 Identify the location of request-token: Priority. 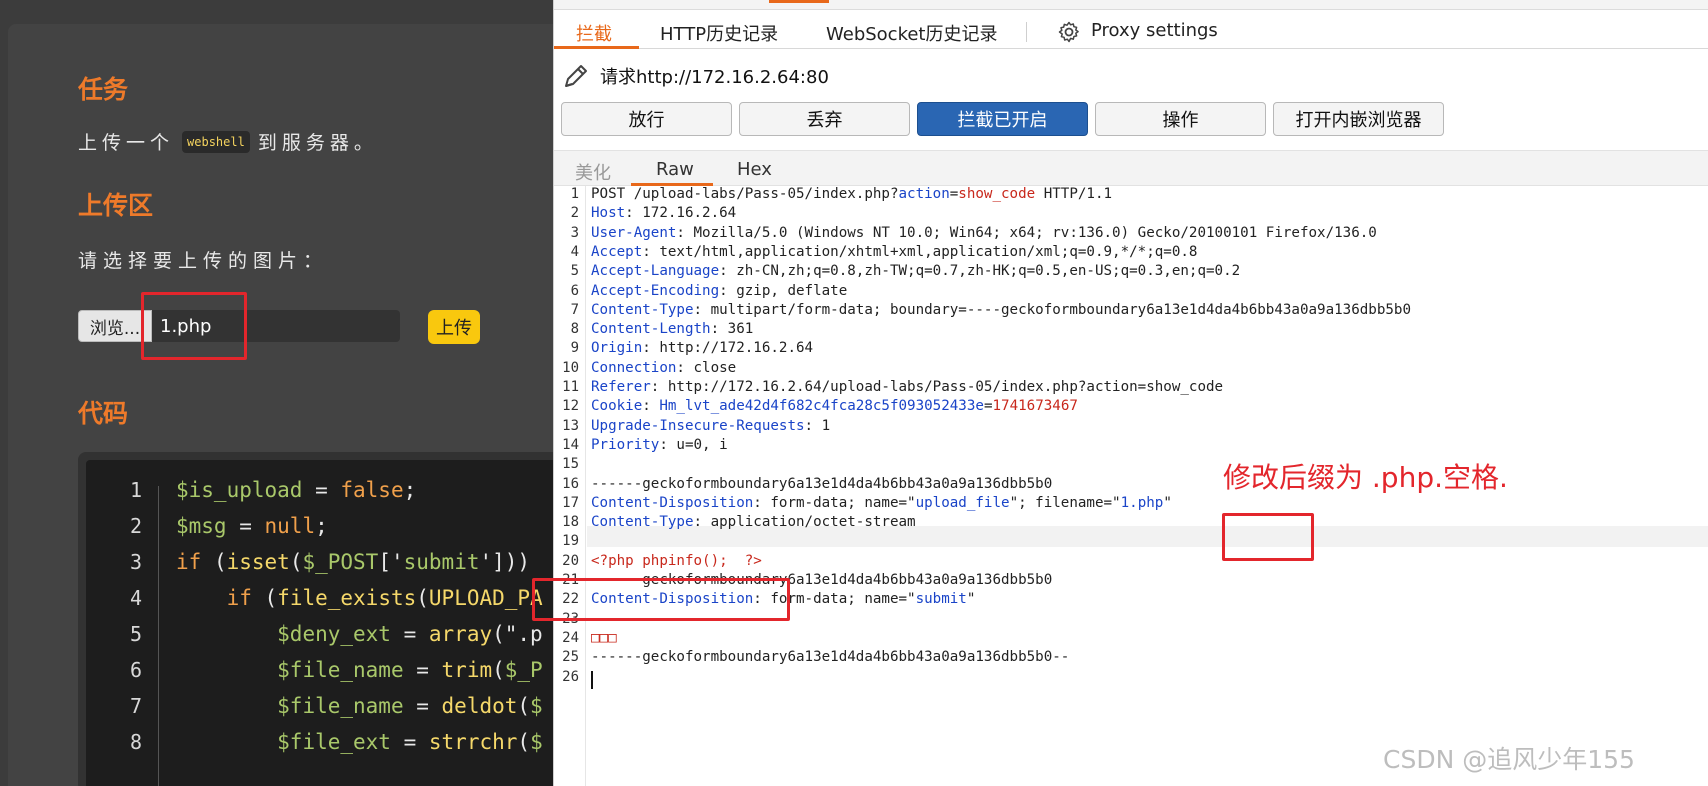
(625, 444).